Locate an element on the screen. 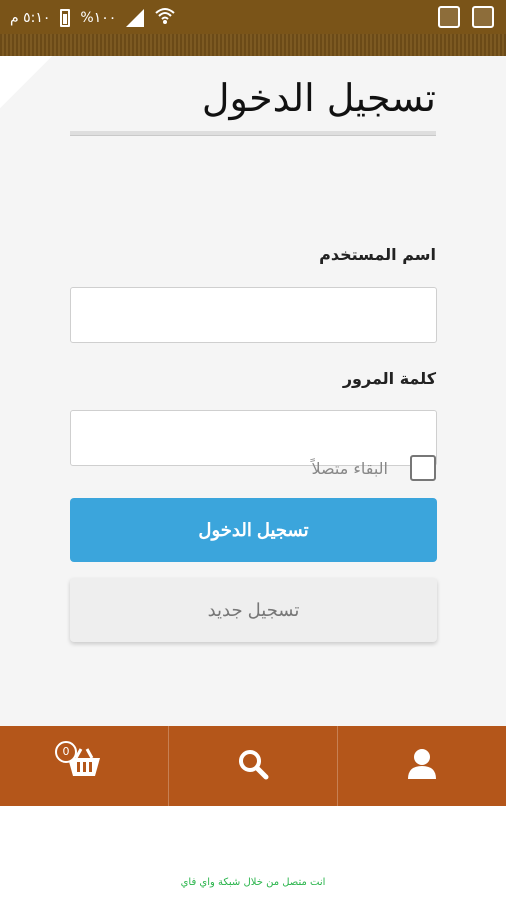  search-icon is located at coordinates (253, 766).